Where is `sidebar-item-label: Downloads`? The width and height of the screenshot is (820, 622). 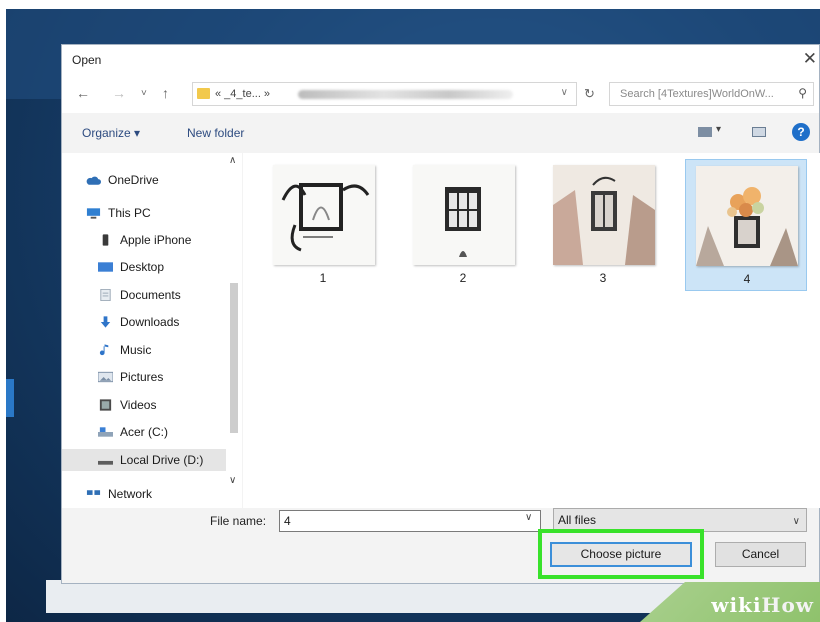
sidebar-item-label: Downloads is located at coordinates (150, 322).